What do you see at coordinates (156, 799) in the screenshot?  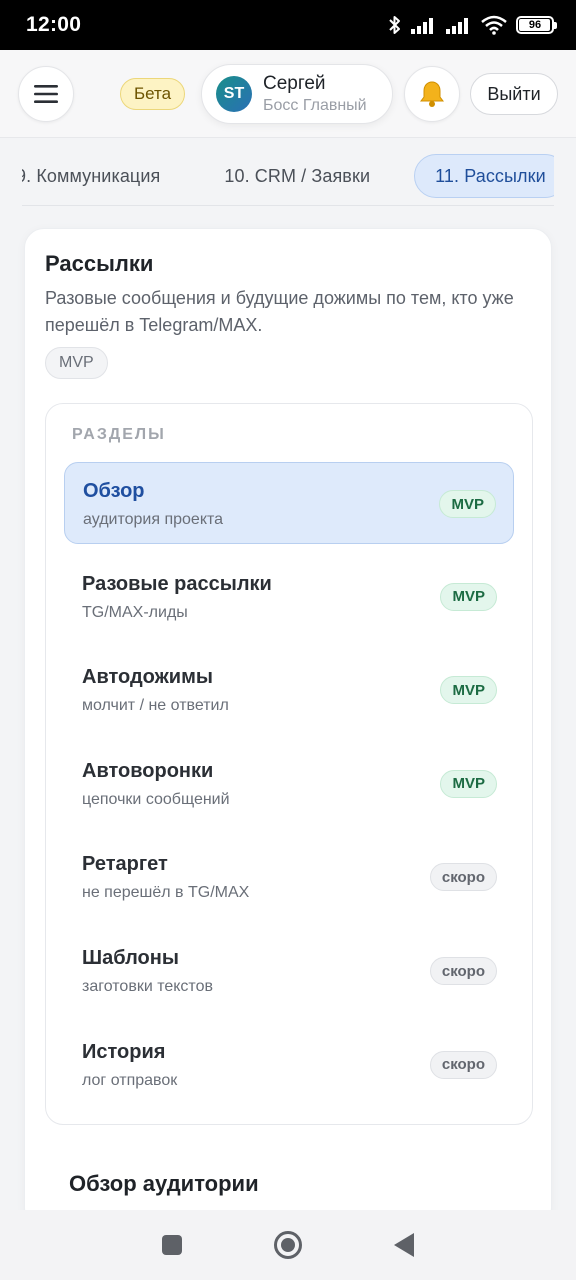 I see `section-subtitle: цепочки сообщений` at bounding box center [156, 799].